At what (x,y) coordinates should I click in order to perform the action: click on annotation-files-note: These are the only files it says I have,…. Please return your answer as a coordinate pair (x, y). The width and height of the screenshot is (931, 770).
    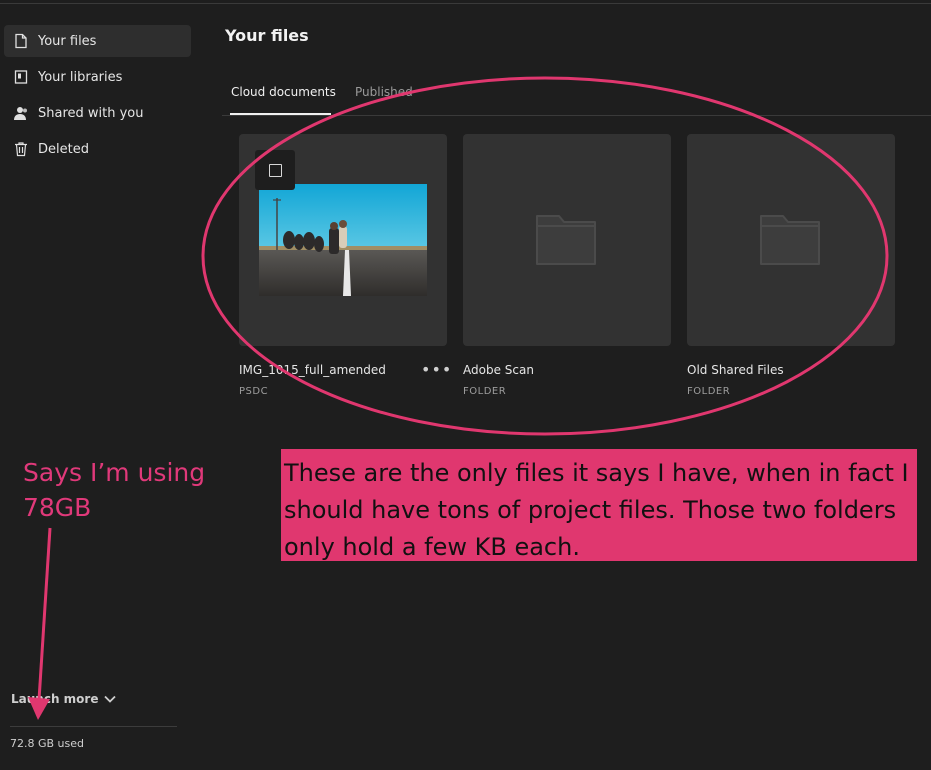
    Looking at the image, I should click on (599, 505).